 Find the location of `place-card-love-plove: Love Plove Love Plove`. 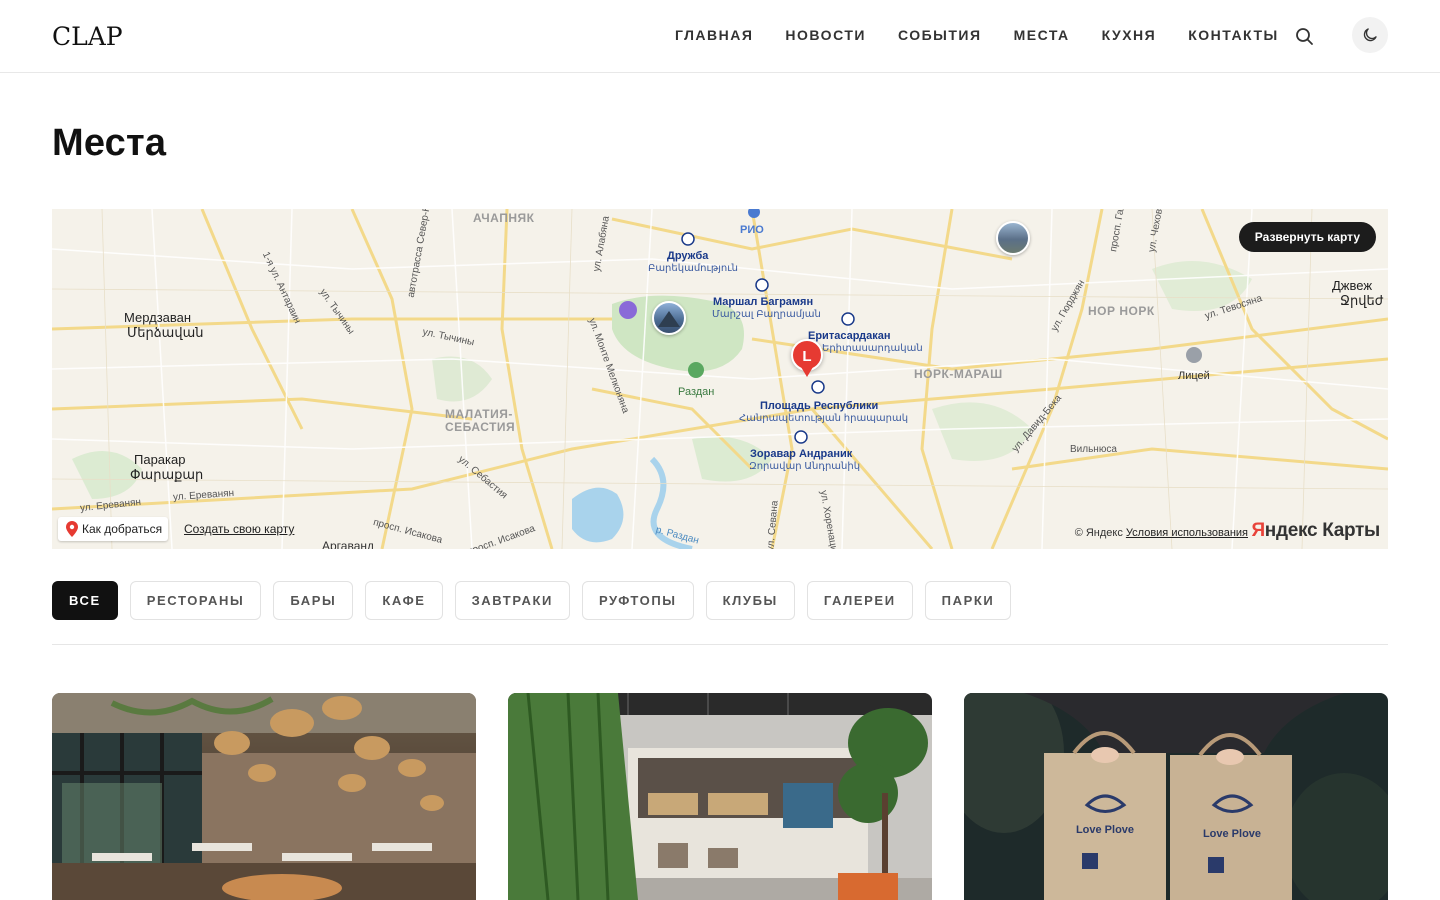

place-card-love-plove: Love Plove Love Plove is located at coordinates (1176, 796).